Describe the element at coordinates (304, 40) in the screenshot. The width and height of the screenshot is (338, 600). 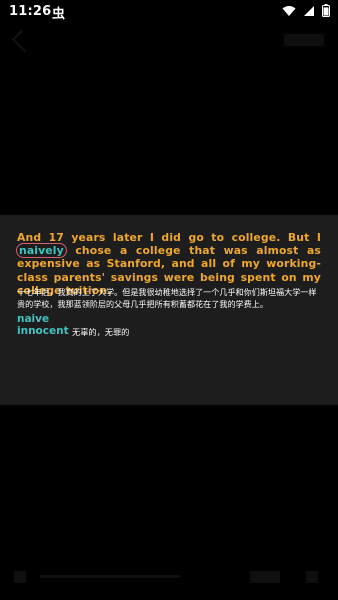
I see `faded-top-control` at that location.